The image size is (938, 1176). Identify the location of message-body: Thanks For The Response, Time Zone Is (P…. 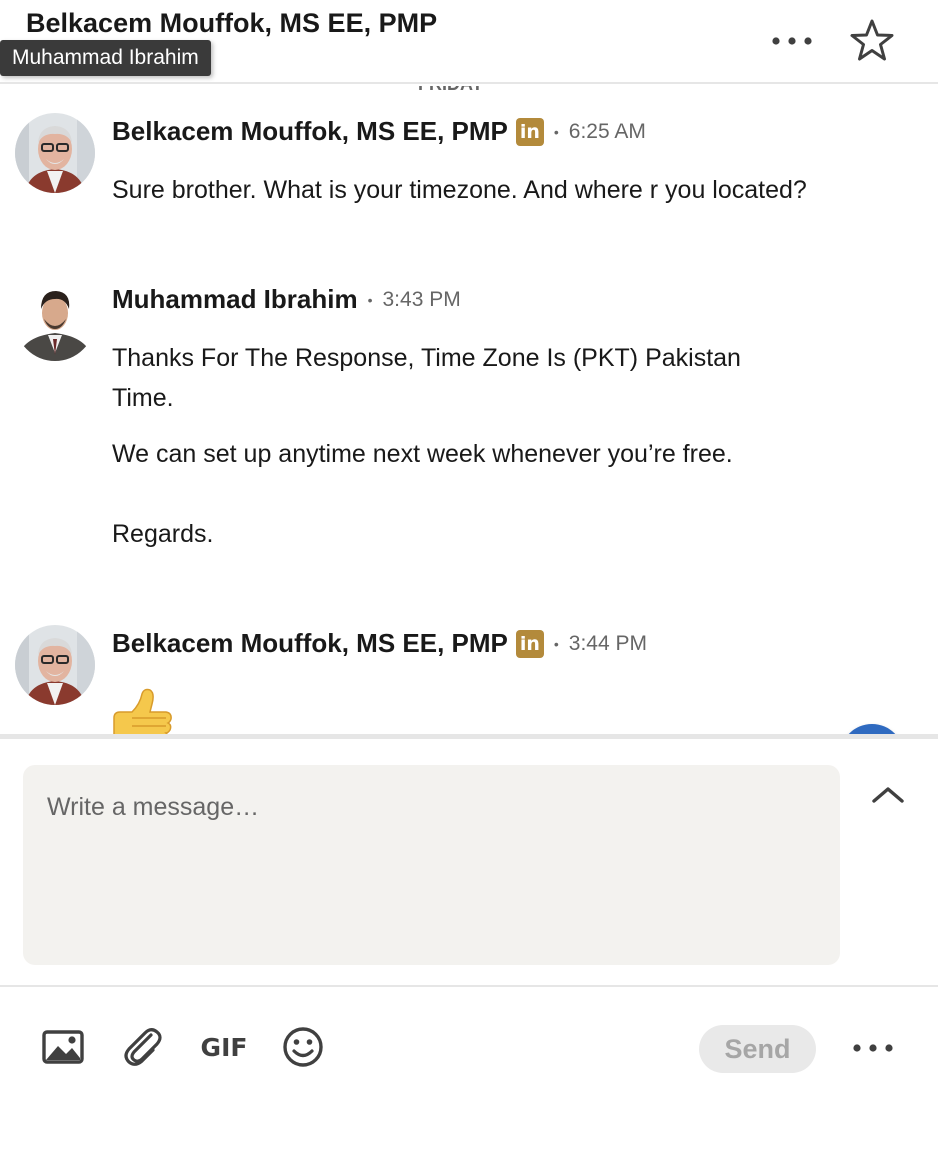
(452, 446).